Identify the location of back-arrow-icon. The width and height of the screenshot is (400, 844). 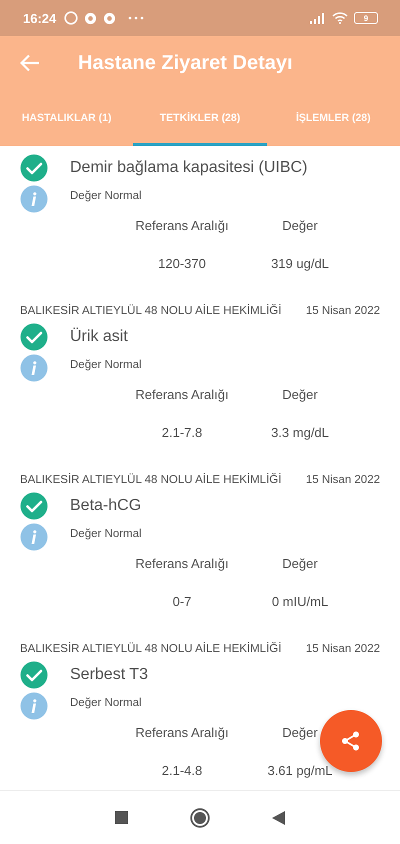
(30, 63).